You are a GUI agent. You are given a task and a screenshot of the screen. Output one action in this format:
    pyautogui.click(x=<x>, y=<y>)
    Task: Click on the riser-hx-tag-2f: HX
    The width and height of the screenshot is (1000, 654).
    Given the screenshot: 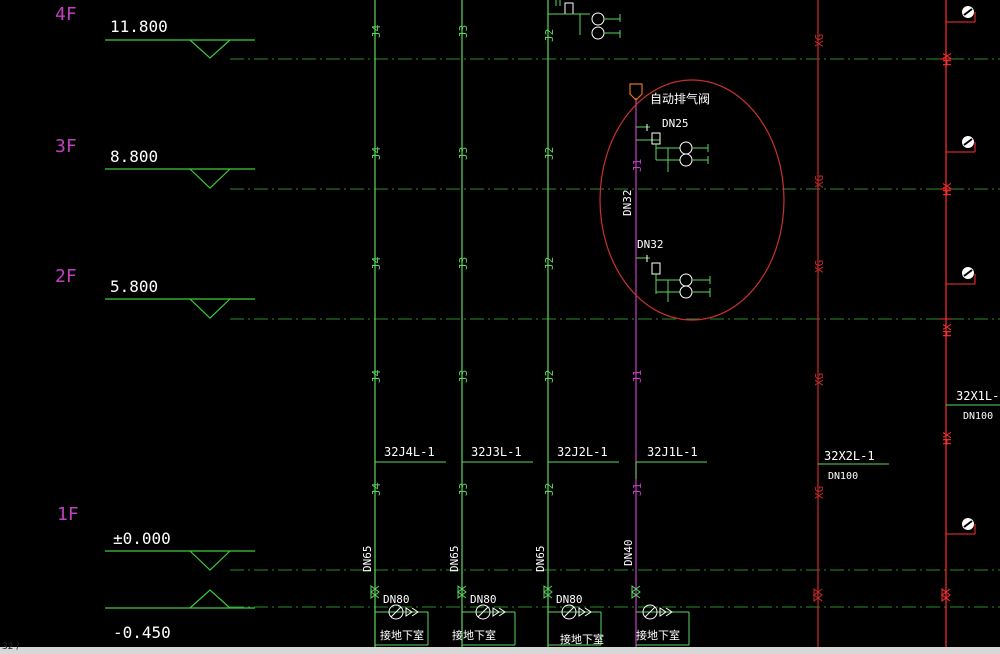 What is the action you would take?
    pyautogui.click(x=947, y=330)
    